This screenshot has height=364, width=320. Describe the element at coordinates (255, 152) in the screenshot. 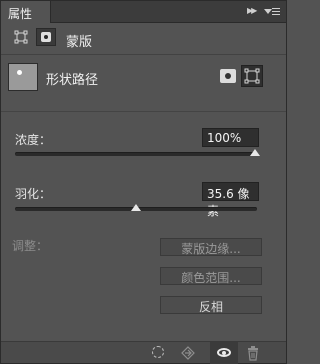

I see `density-slider-thumb` at that location.